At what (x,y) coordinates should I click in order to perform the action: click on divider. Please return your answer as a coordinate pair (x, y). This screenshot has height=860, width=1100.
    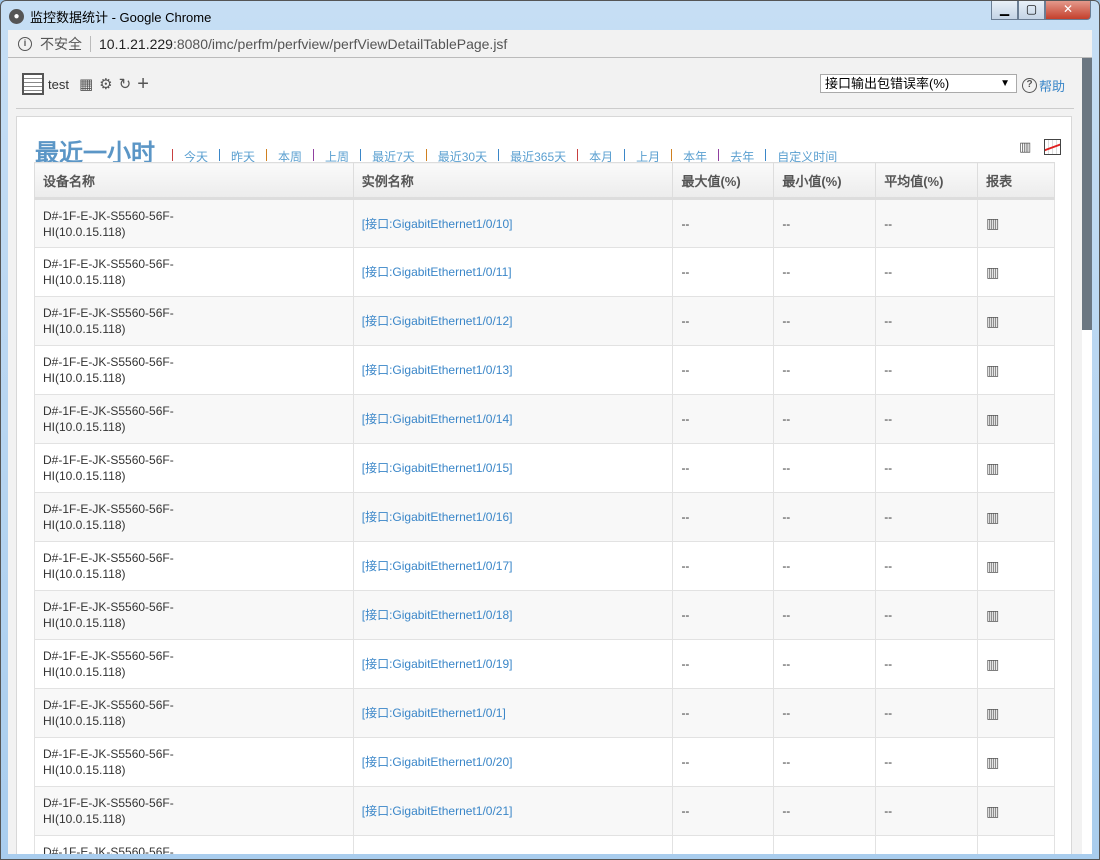
    Looking at the image, I should click on (90, 43).